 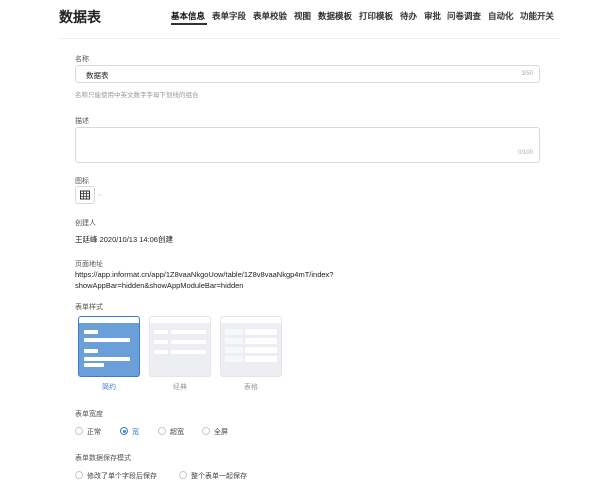 What do you see at coordinates (99, 194) in the screenshot?
I see `chevron-down-icon: ⌄` at bounding box center [99, 194].